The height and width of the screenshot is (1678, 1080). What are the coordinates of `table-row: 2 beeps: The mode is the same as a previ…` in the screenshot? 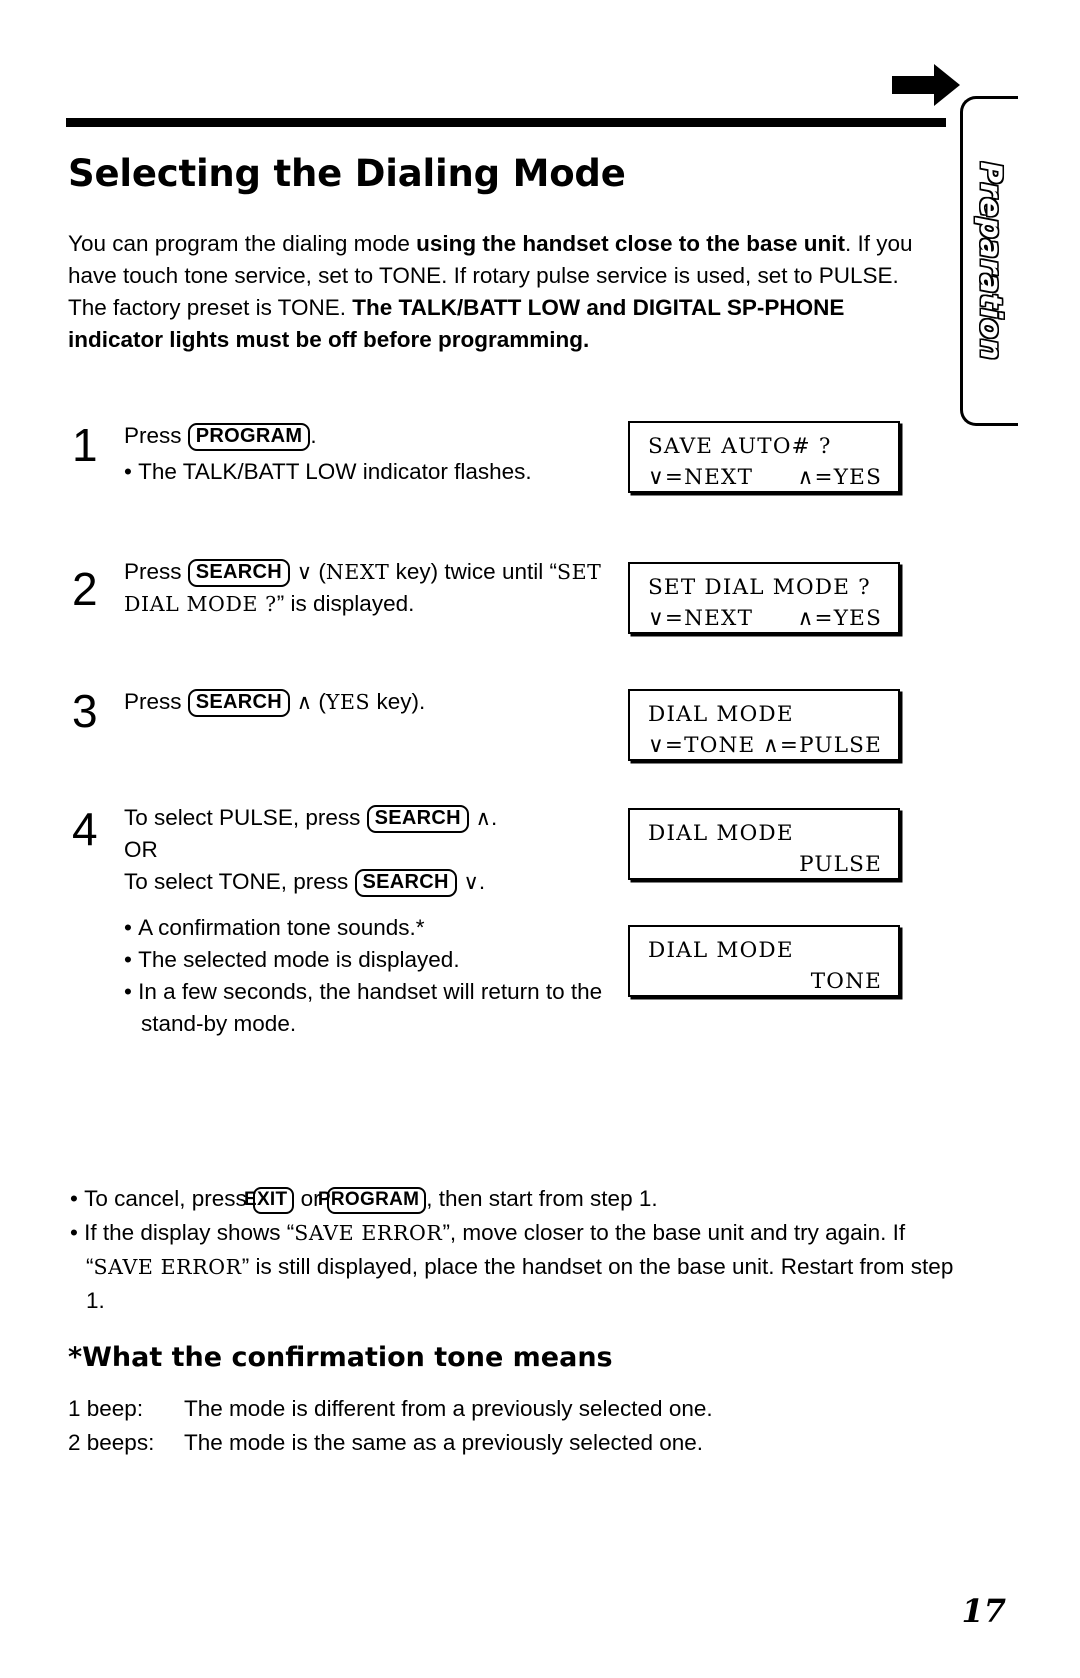 It's located at (390, 1443).